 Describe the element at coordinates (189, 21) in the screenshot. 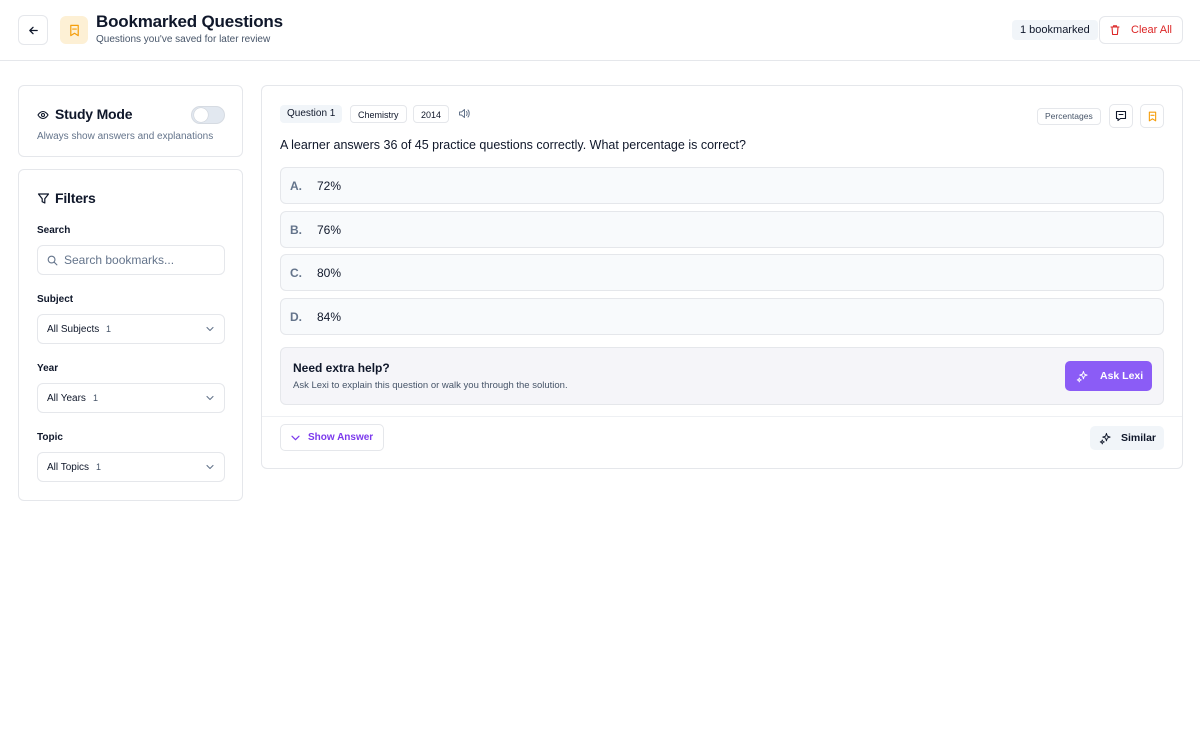

I see `page-title: Bookmarked Questions` at that location.